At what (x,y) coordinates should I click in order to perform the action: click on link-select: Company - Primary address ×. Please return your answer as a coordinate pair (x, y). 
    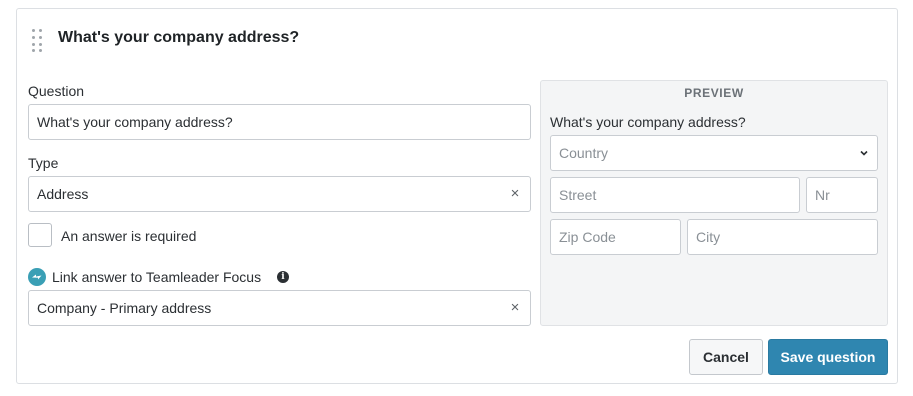
    Looking at the image, I should click on (279, 308).